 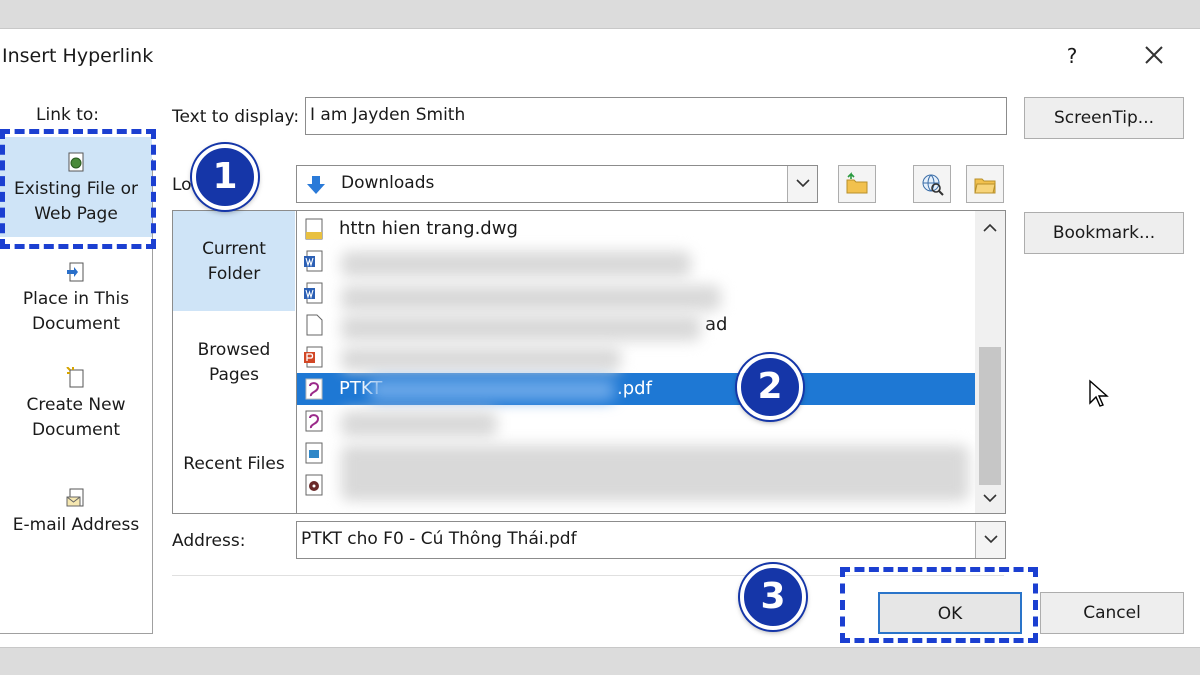 I want to click on link-email-address: E-mail Address, so click(x=76, y=512).